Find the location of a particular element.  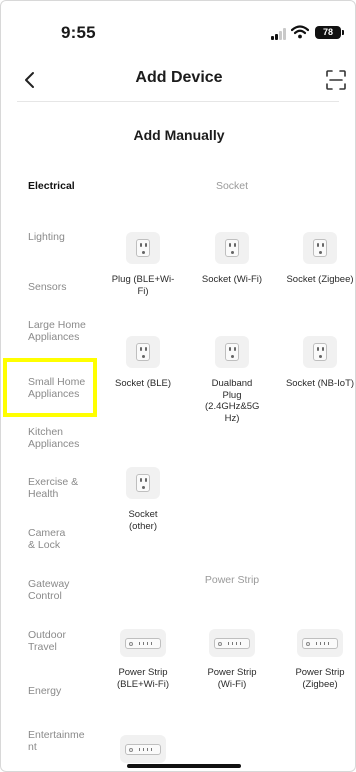

header-divider is located at coordinates (178, 101).